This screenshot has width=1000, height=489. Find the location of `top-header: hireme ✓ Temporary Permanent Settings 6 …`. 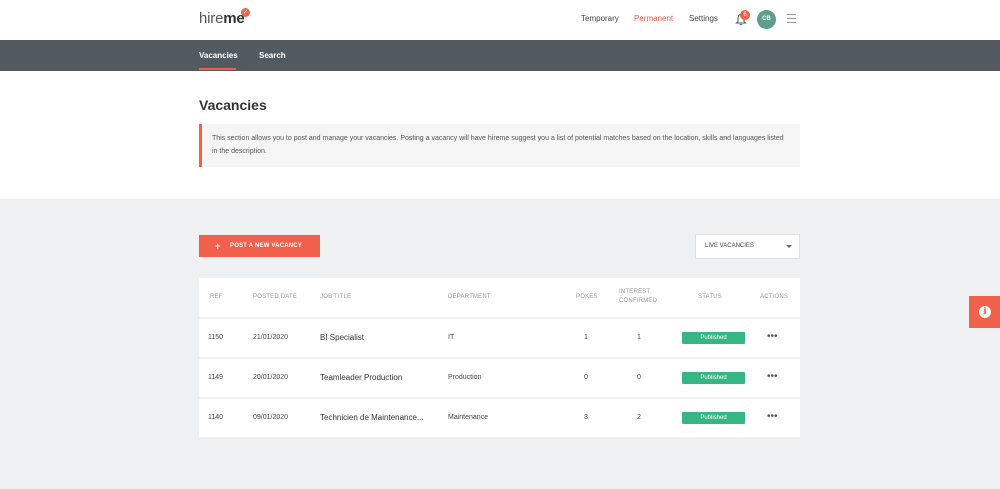

top-header: hireme ✓ Temporary Permanent Settings 6 … is located at coordinates (500, 20).